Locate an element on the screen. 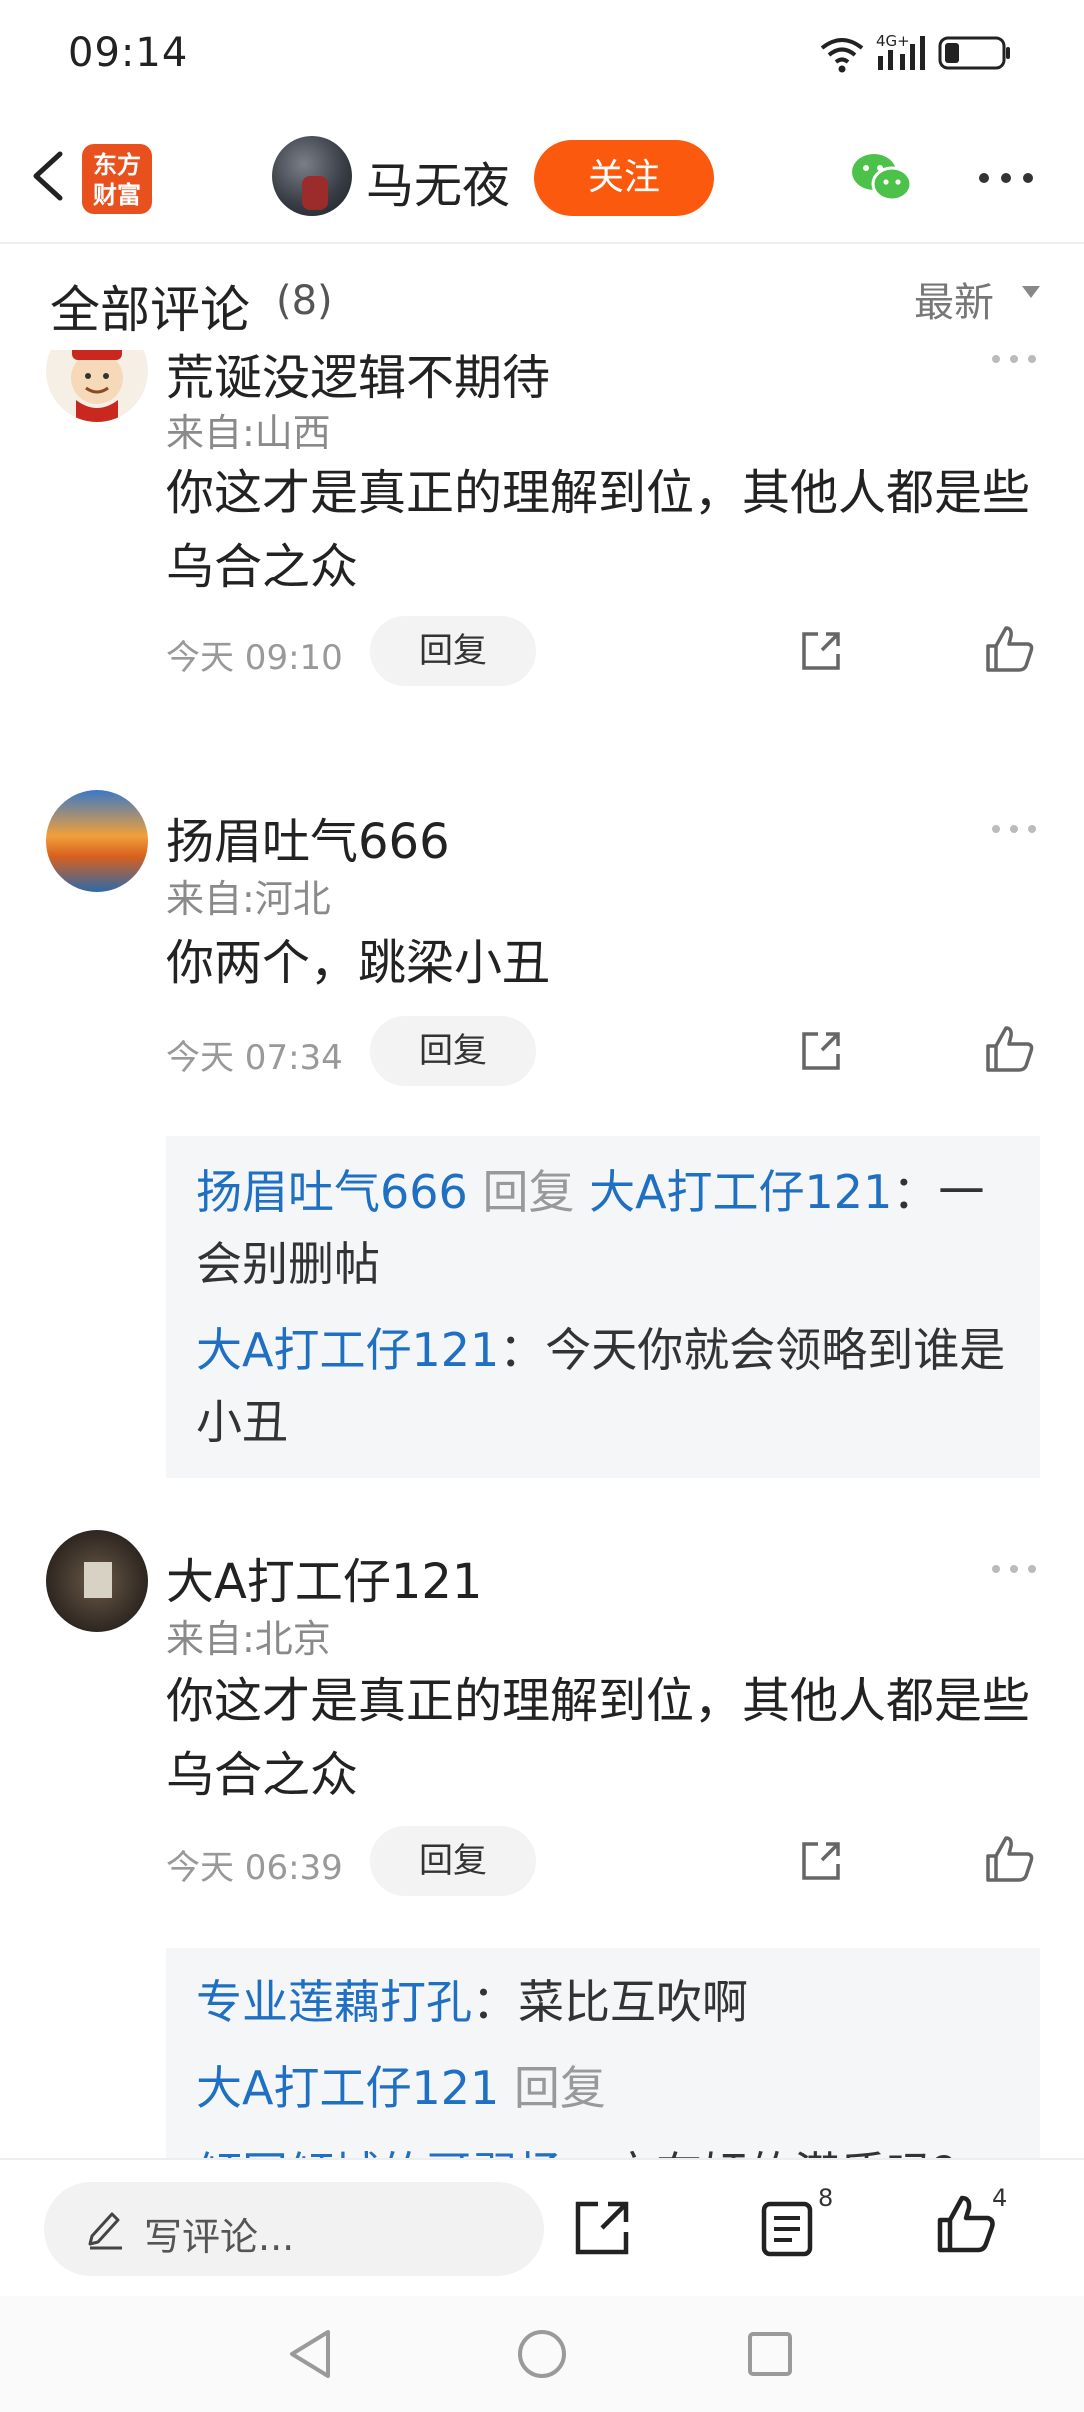 Image resolution: width=1084 pixels, height=2412 pixels. comments-header: 全部评论 (8) 最新 is located at coordinates (542, 298).